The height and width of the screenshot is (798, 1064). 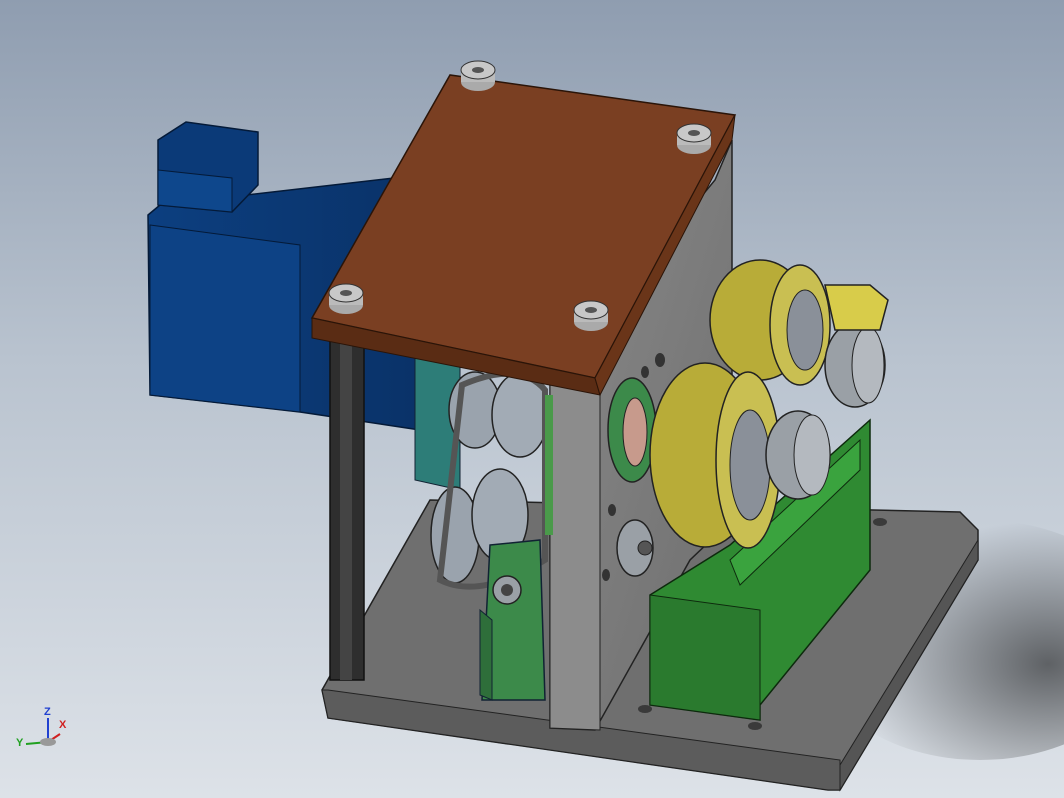 What do you see at coordinates (47, 712) in the screenshot?
I see `z-axis-label: Z` at bounding box center [47, 712].